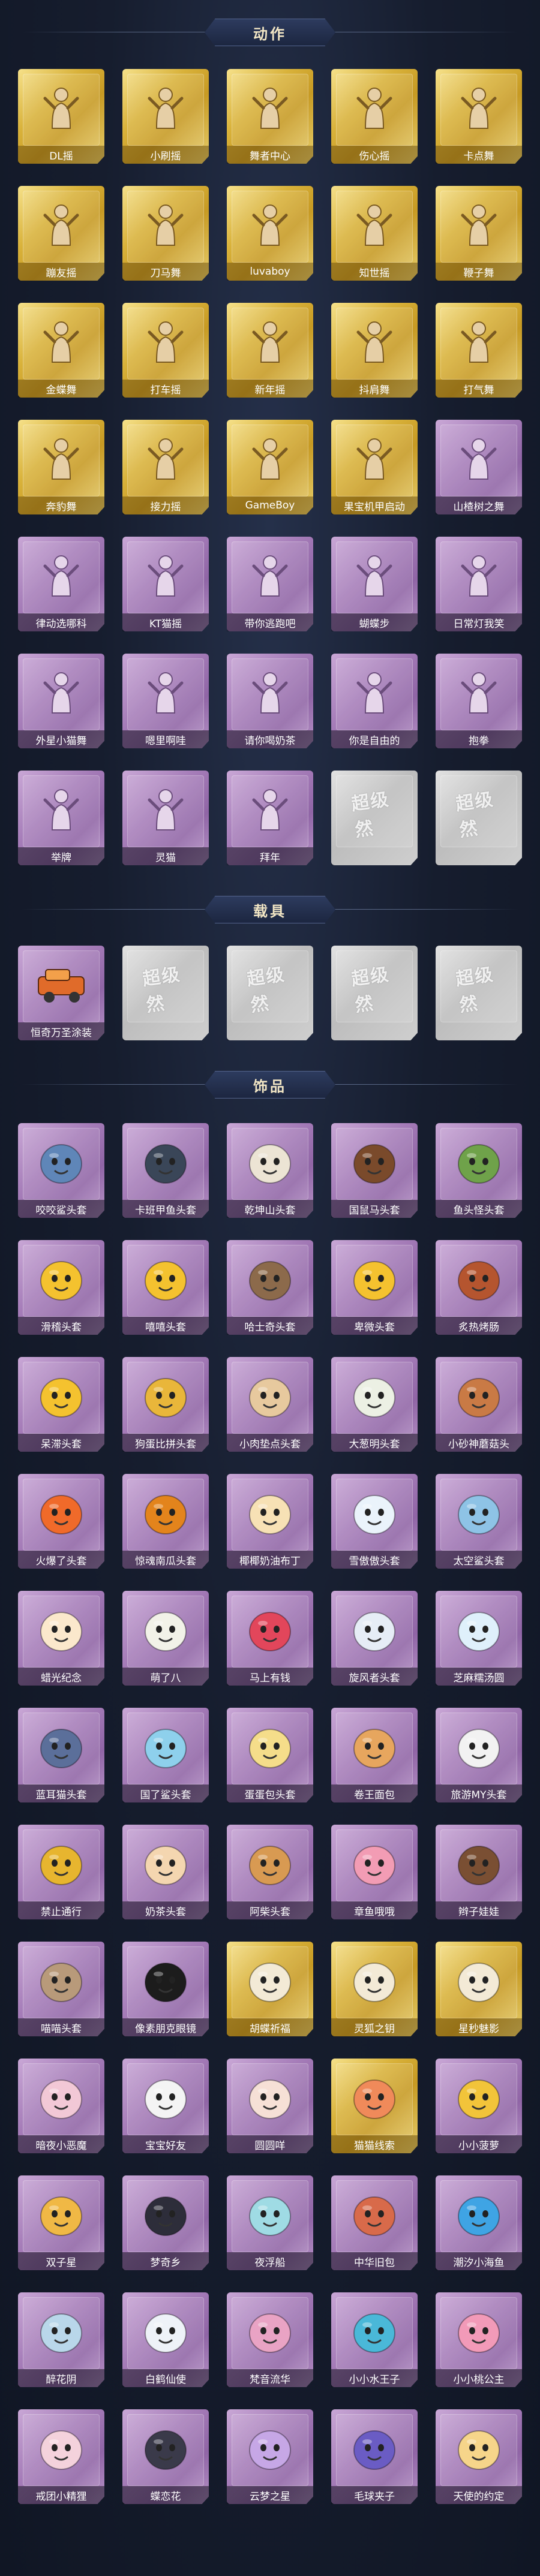 Image resolution: width=540 pixels, height=2576 pixels. Describe the element at coordinates (479, 2222) in the screenshot. I see `item-card: 潮汐小海鱼` at that location.